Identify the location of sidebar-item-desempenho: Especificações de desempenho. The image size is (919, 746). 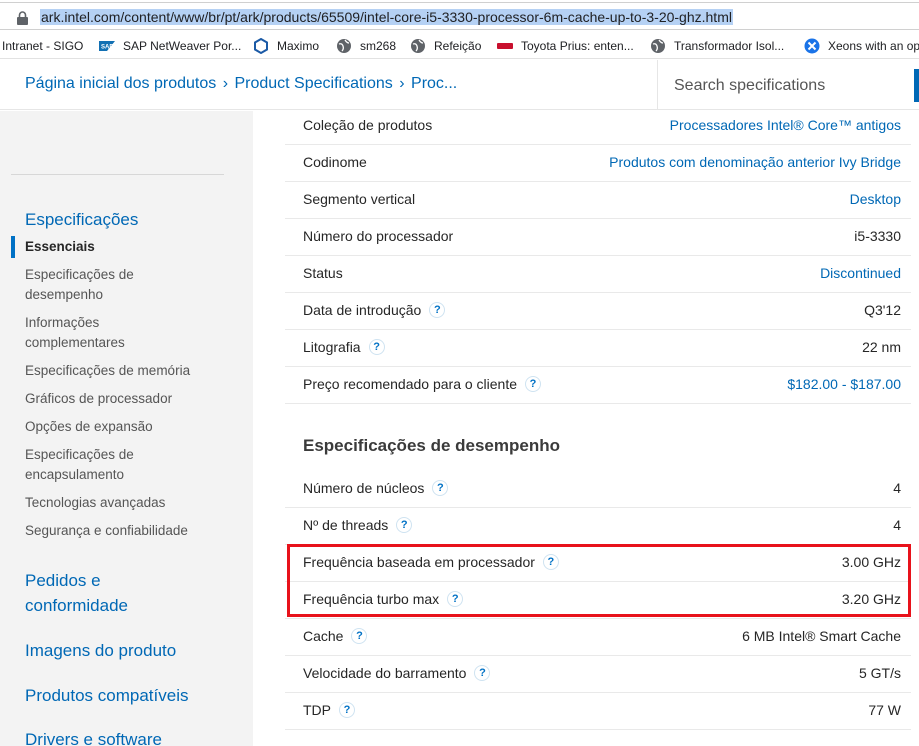
(85, 285).